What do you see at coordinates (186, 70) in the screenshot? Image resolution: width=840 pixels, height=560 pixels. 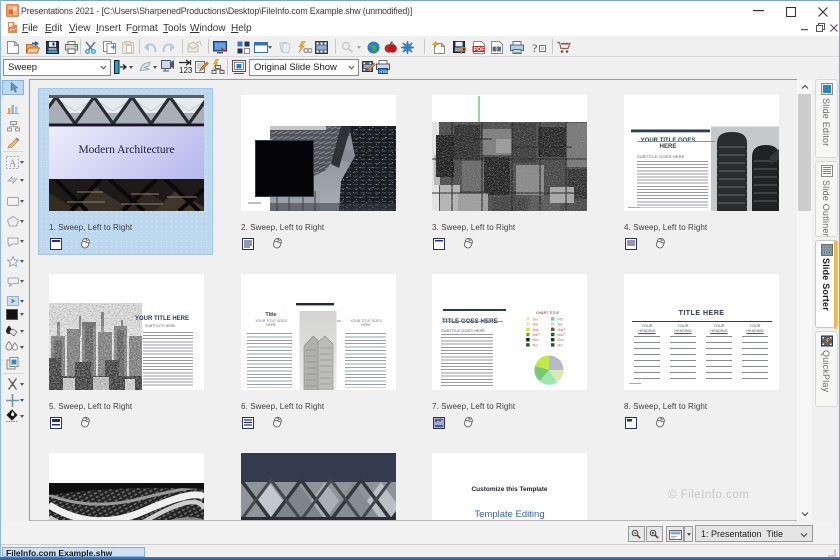 I see `svg-text: 123` at bounding box center [186, 70].